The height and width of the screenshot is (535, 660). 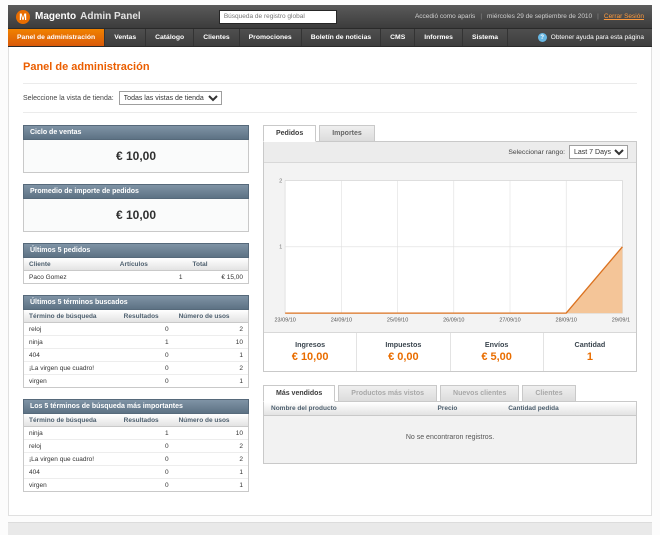 What do you see at coordinates (146, 433) in the screenshot?
I see `cell-results: 1` at bounding box center [146, 433].